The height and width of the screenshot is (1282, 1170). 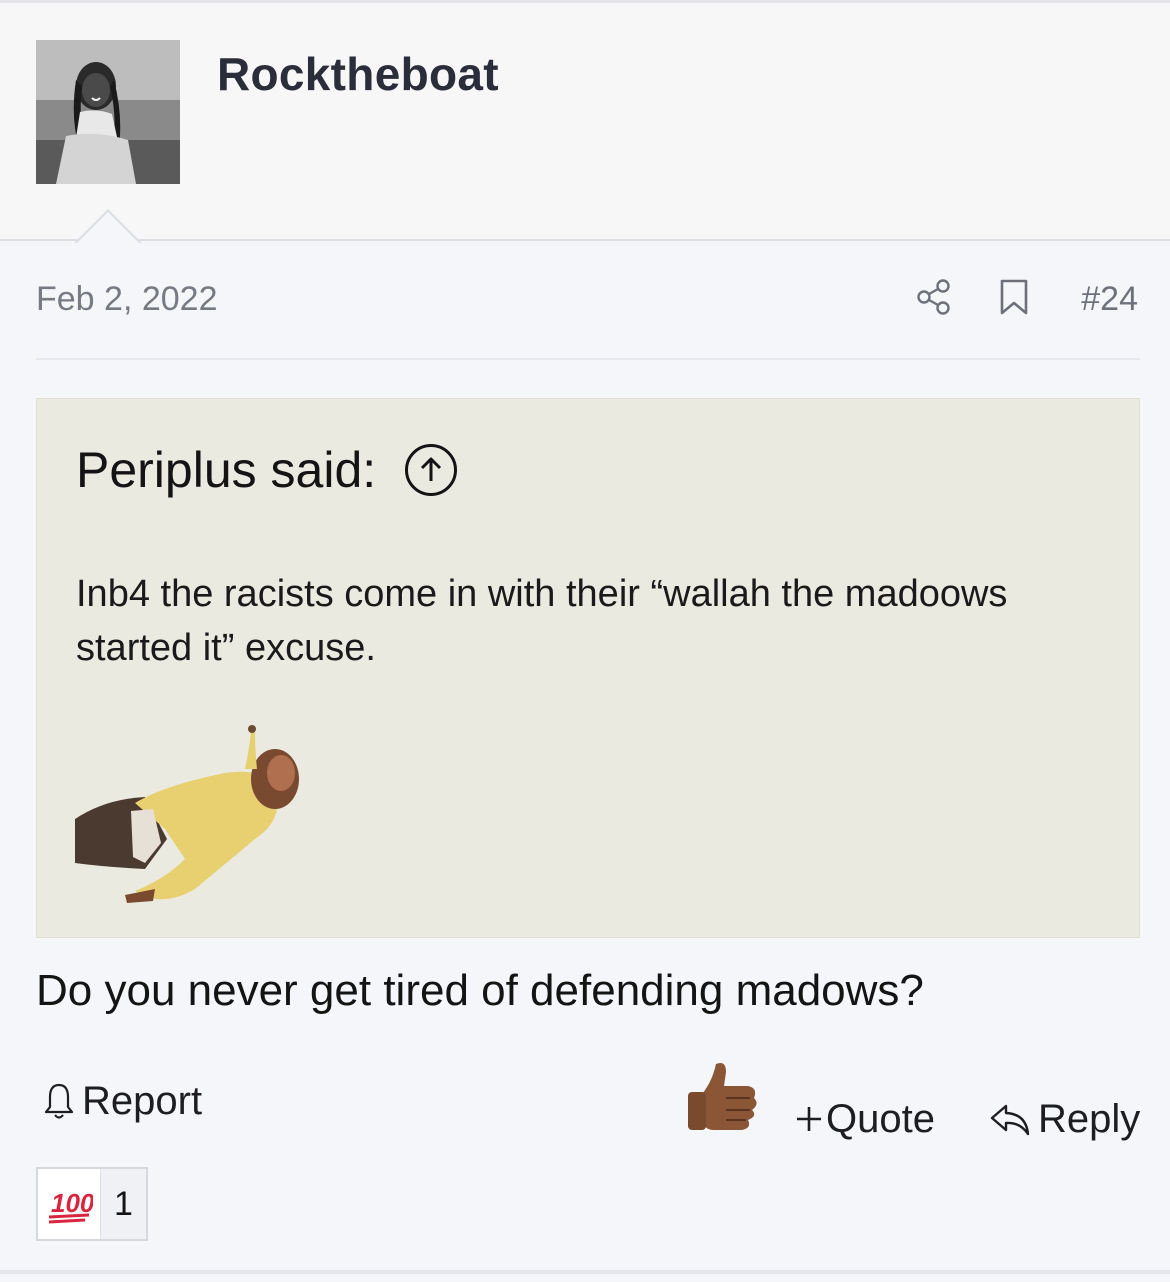 What do you see at coordinates (1109, 299) in the screenshot?
I see `post-number-link: #24` at bounding box center [1109, 299].